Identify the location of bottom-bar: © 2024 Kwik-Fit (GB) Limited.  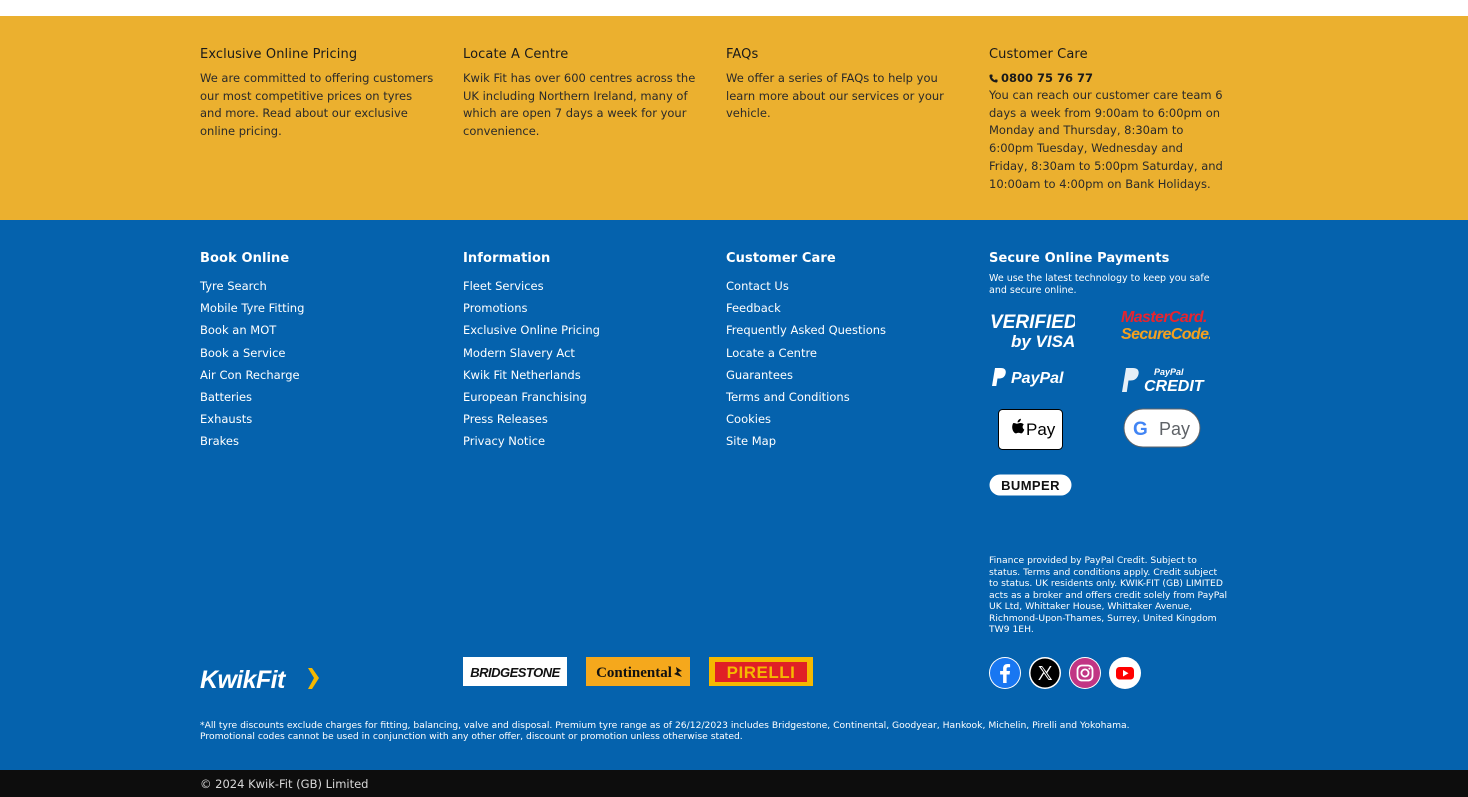
(734, 783).